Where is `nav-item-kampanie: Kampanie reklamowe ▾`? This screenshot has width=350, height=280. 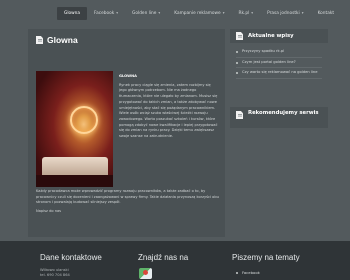
nav-item-kampanie: Kampanie reklamowe ▾ is located at coordinates (199, 13).